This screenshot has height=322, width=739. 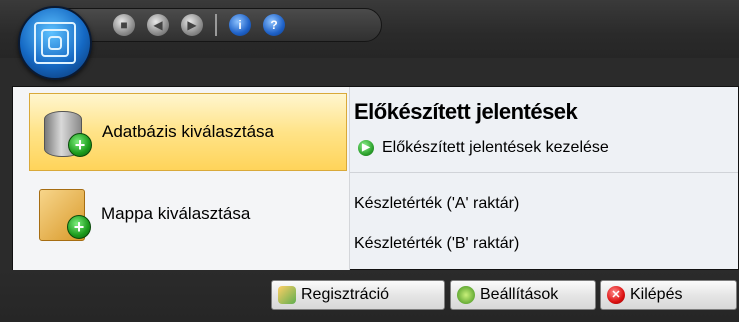 What do you see at coordinates (366, 148) in the screenshot?
I see `arrow-right-icon: ▶` at bounding box center [366, 148].